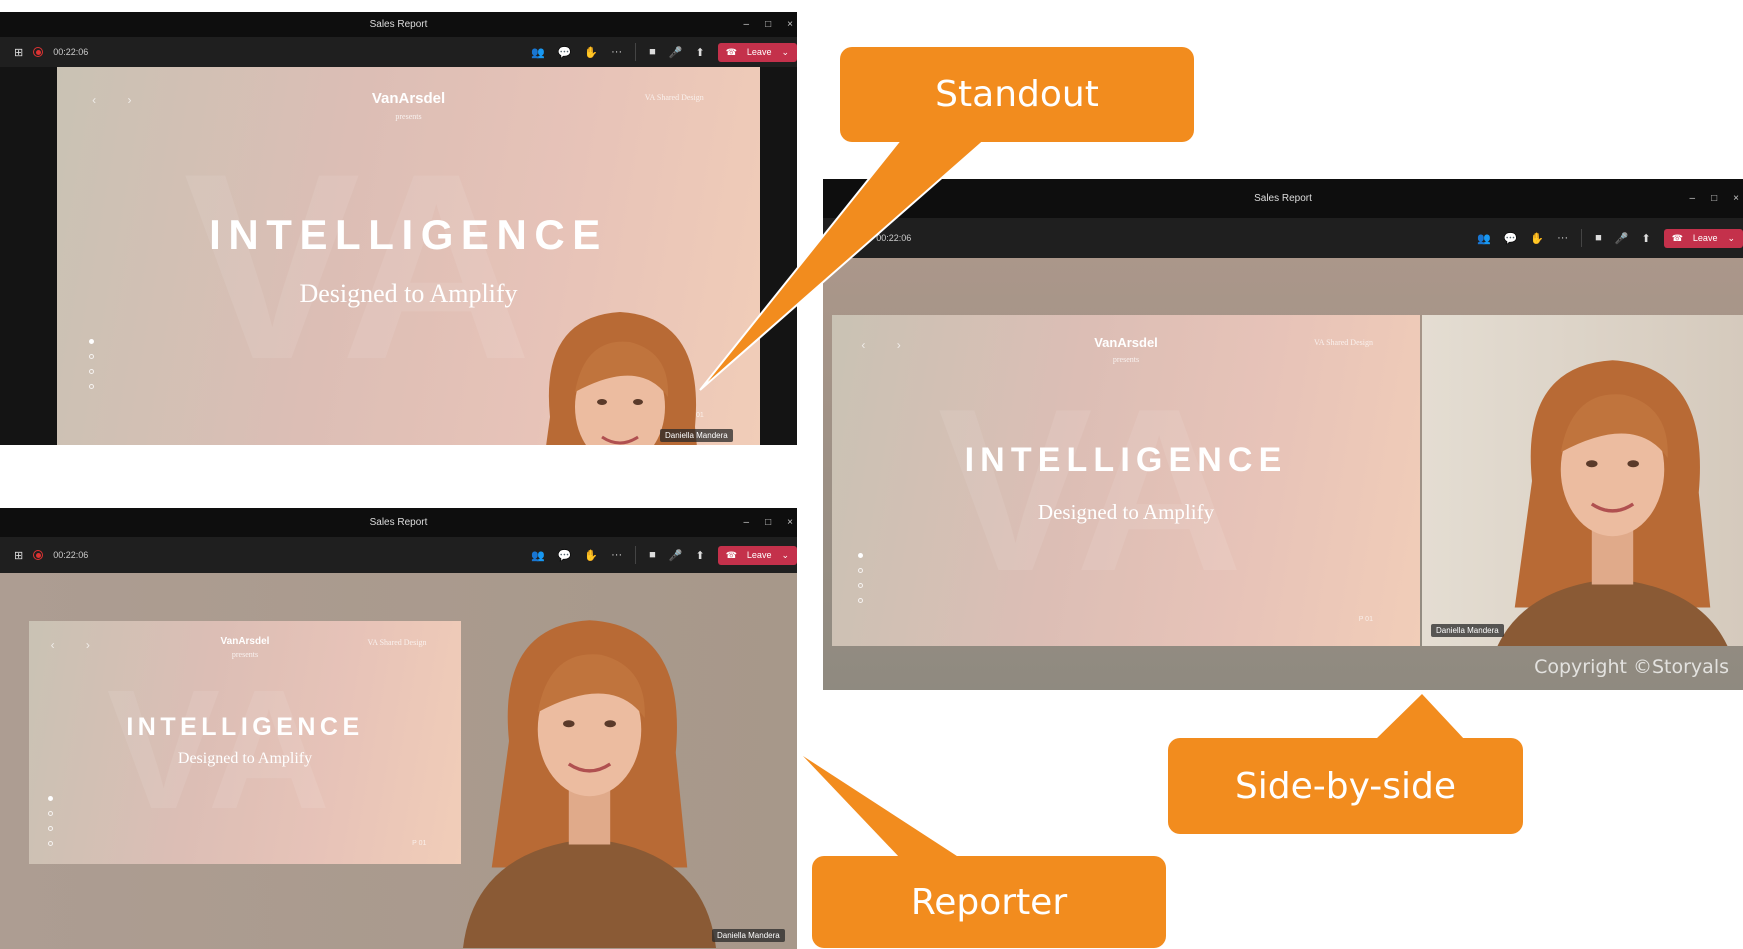 This screenshot has height=949, width=1743. Describe the element at coordinates (989, 902) in the screenshot. I see `reporter-callout: Reporter` at that location.